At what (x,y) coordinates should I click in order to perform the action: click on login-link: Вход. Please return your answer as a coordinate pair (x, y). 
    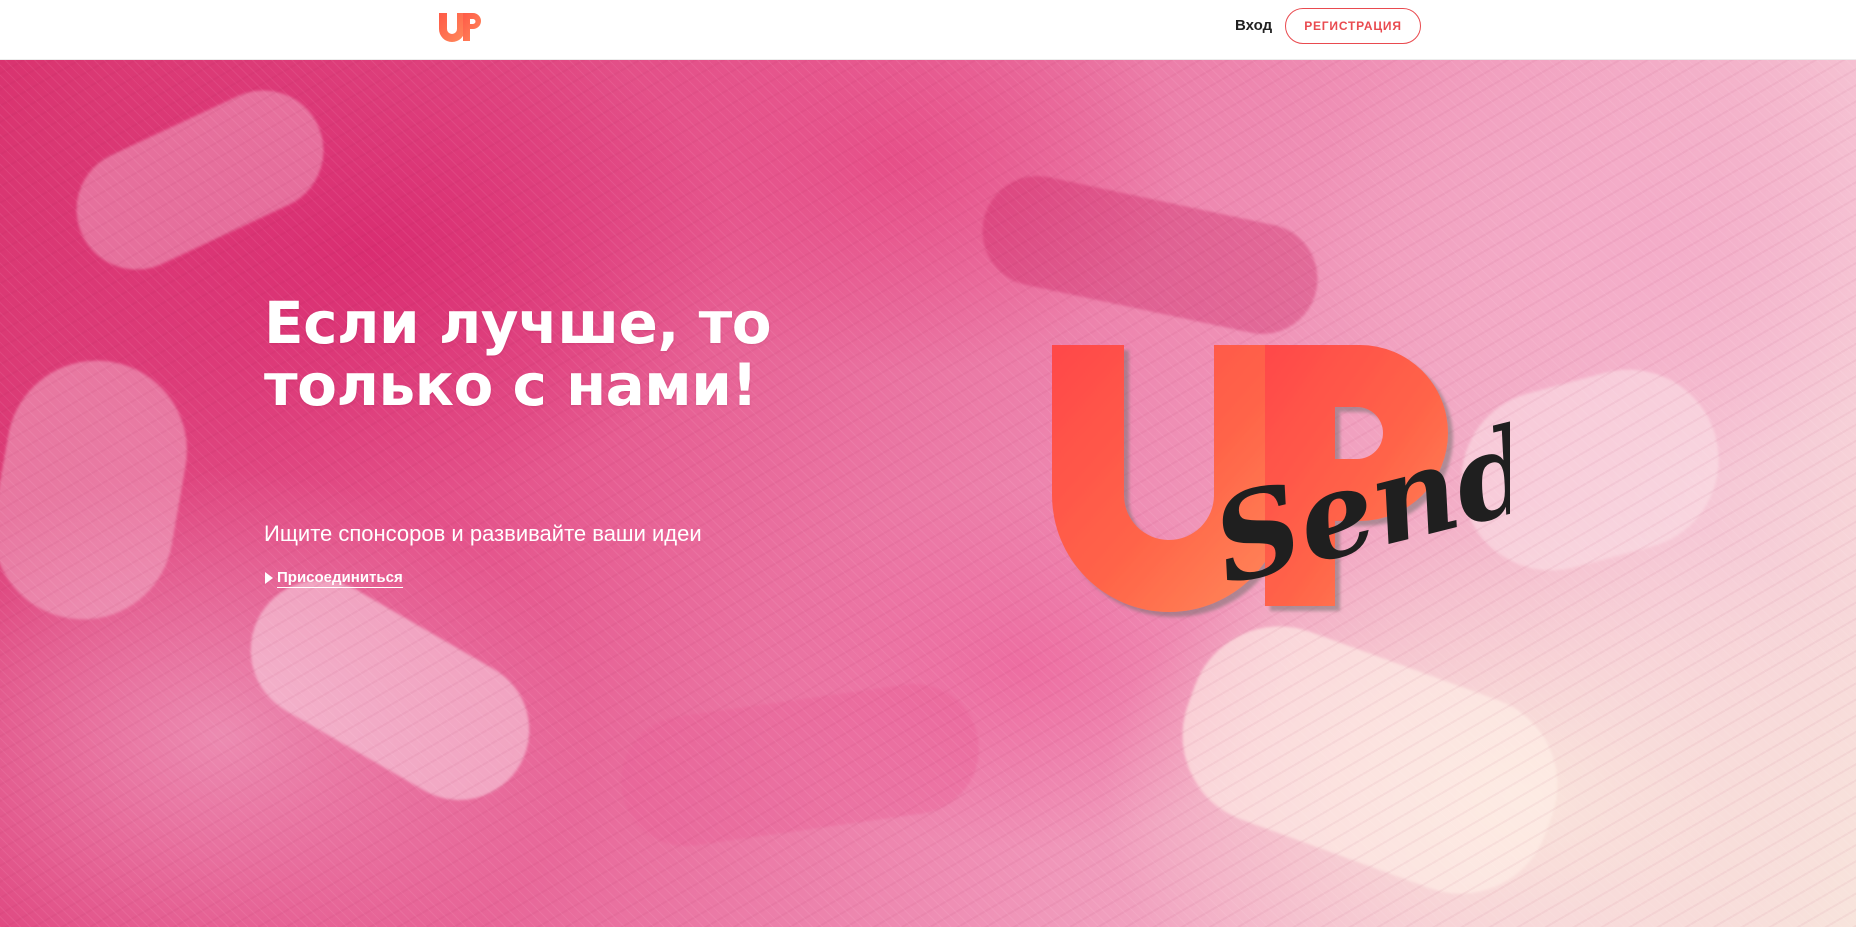
    Looking at the image, I should click on (1253, 26).